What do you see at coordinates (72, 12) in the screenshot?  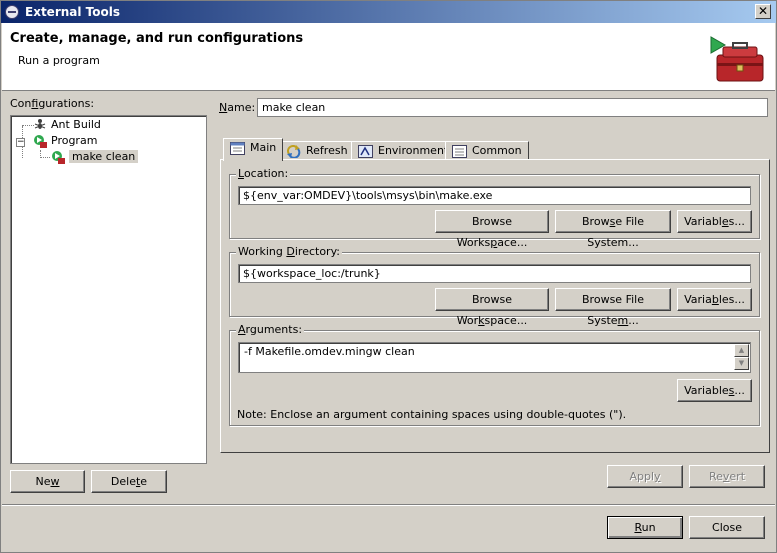 I see `window-title: External Tools` at bounding box center [72, 12].